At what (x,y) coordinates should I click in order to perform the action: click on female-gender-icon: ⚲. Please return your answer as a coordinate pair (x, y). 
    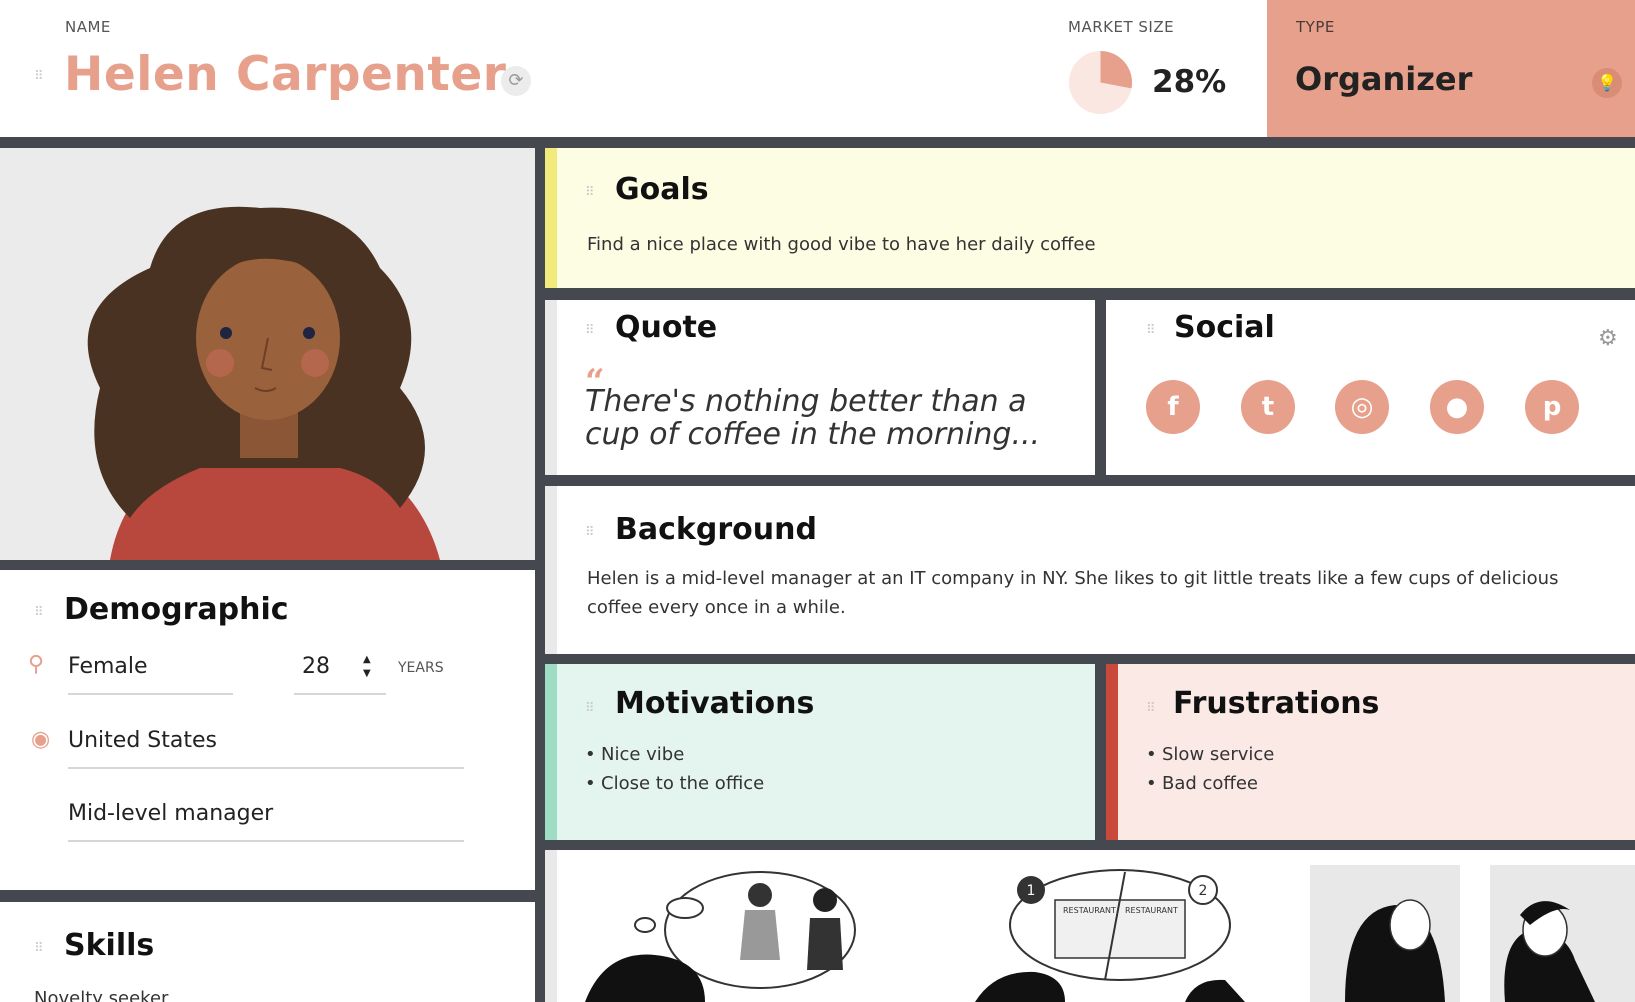
    Looking at the image, I should click on (36, 664).